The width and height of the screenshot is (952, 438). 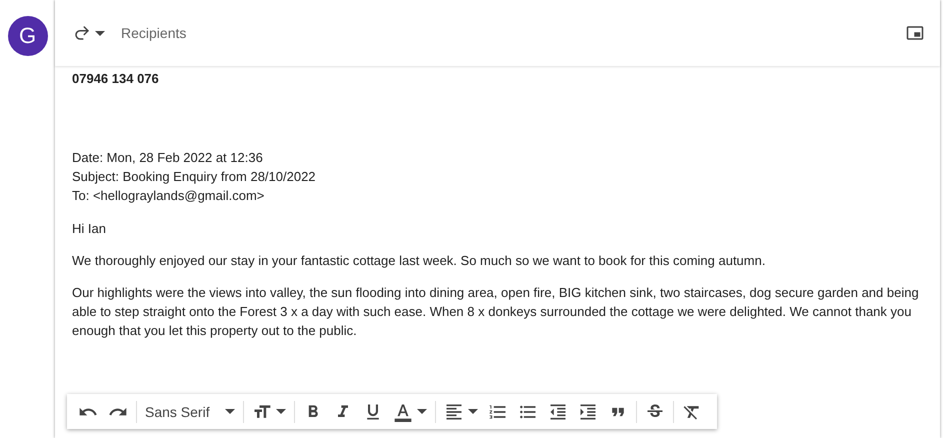 I want to click on header-line: Date: Mon, 28 Feb 2022 at 12:36, so click(x=168, y=158).